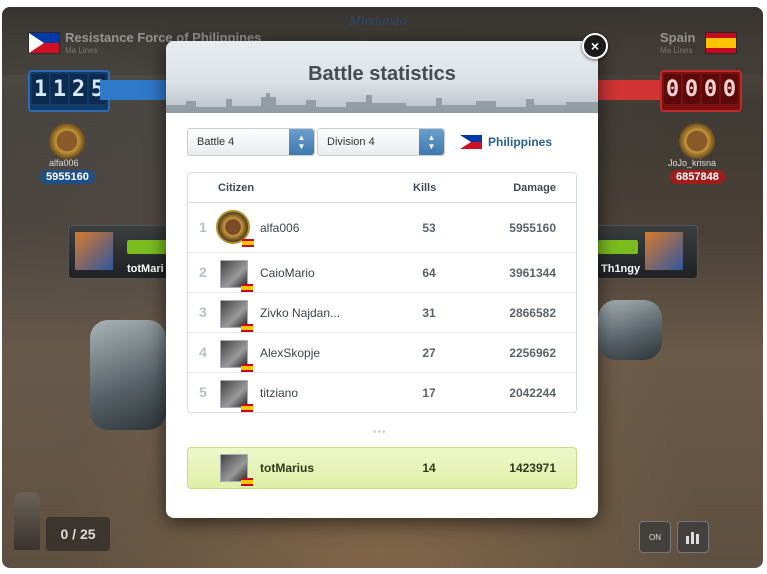  I want to click on right-country-sub: Ma Lines, so click(676, 50).